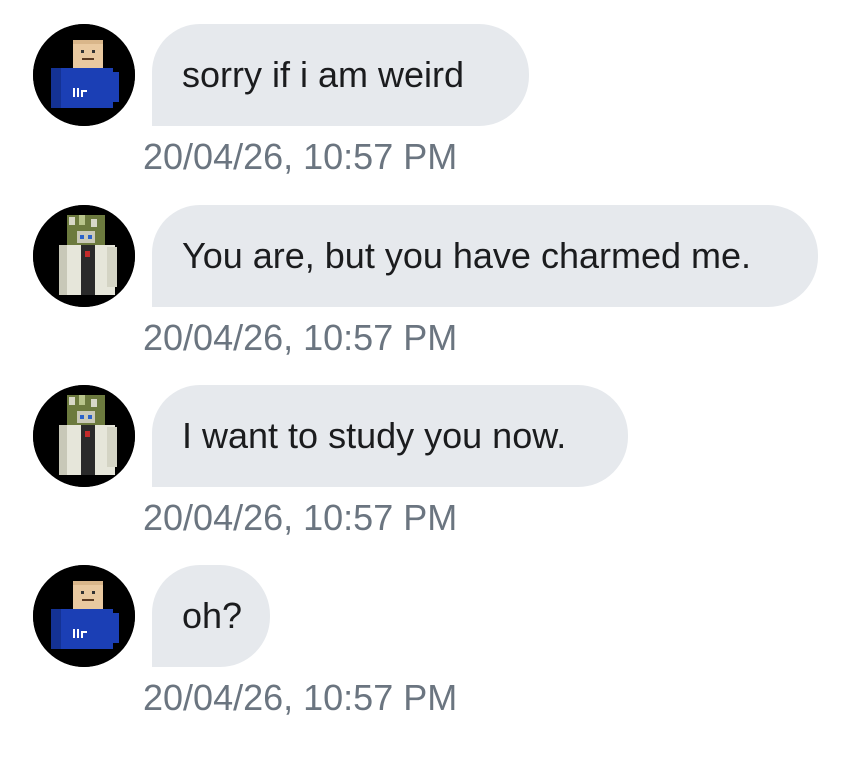  Describe the element at coordinates (374, 435) in the screenshot. I see `message-text: I want to study you now.` at that location.